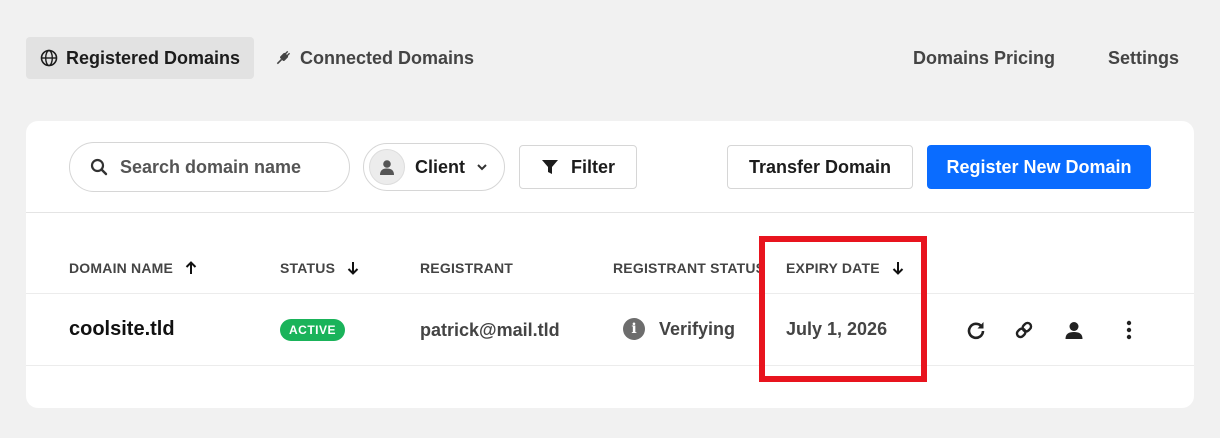 The image size is (1220, 438). I want to click on filter-button: Filter, so click(578, 167).